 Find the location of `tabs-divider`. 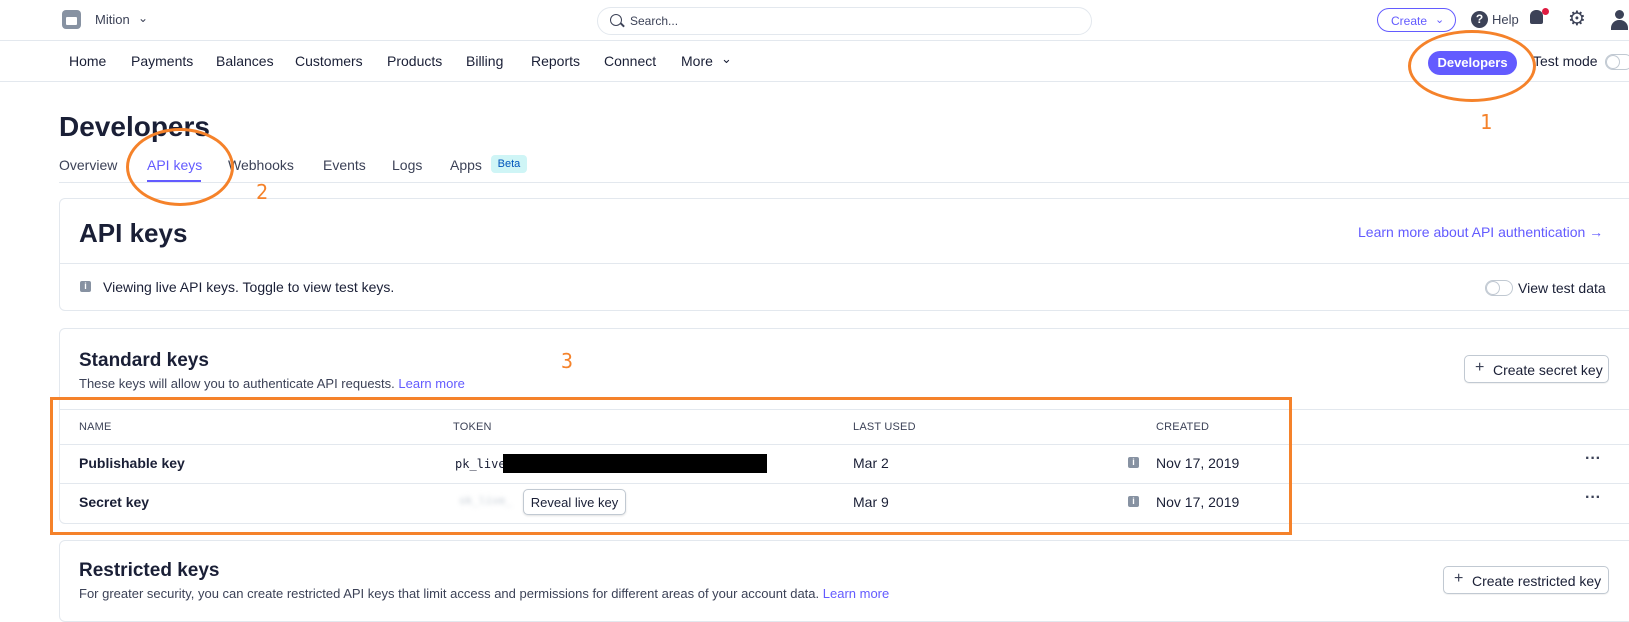

tabs-divider is located at coordinates (844, 182).